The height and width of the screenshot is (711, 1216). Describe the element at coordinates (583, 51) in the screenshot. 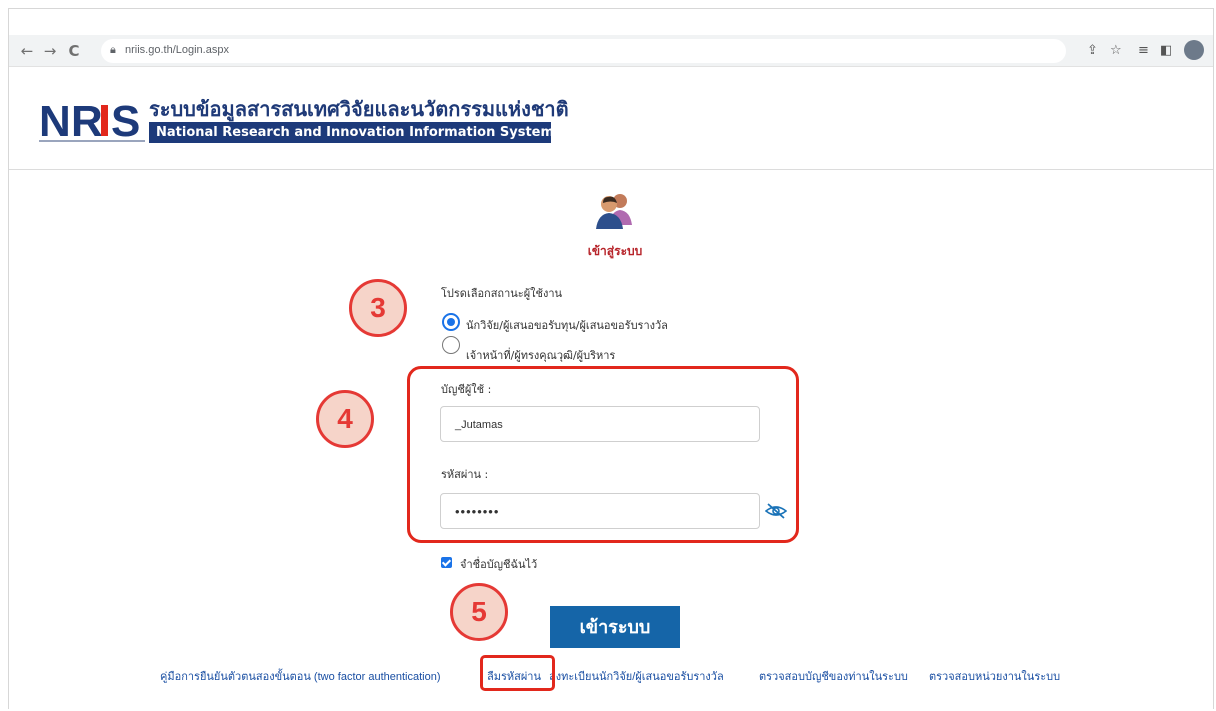

I see `address-bar: 🔒︎ nriis.go.th/Login.aspx` at that location.